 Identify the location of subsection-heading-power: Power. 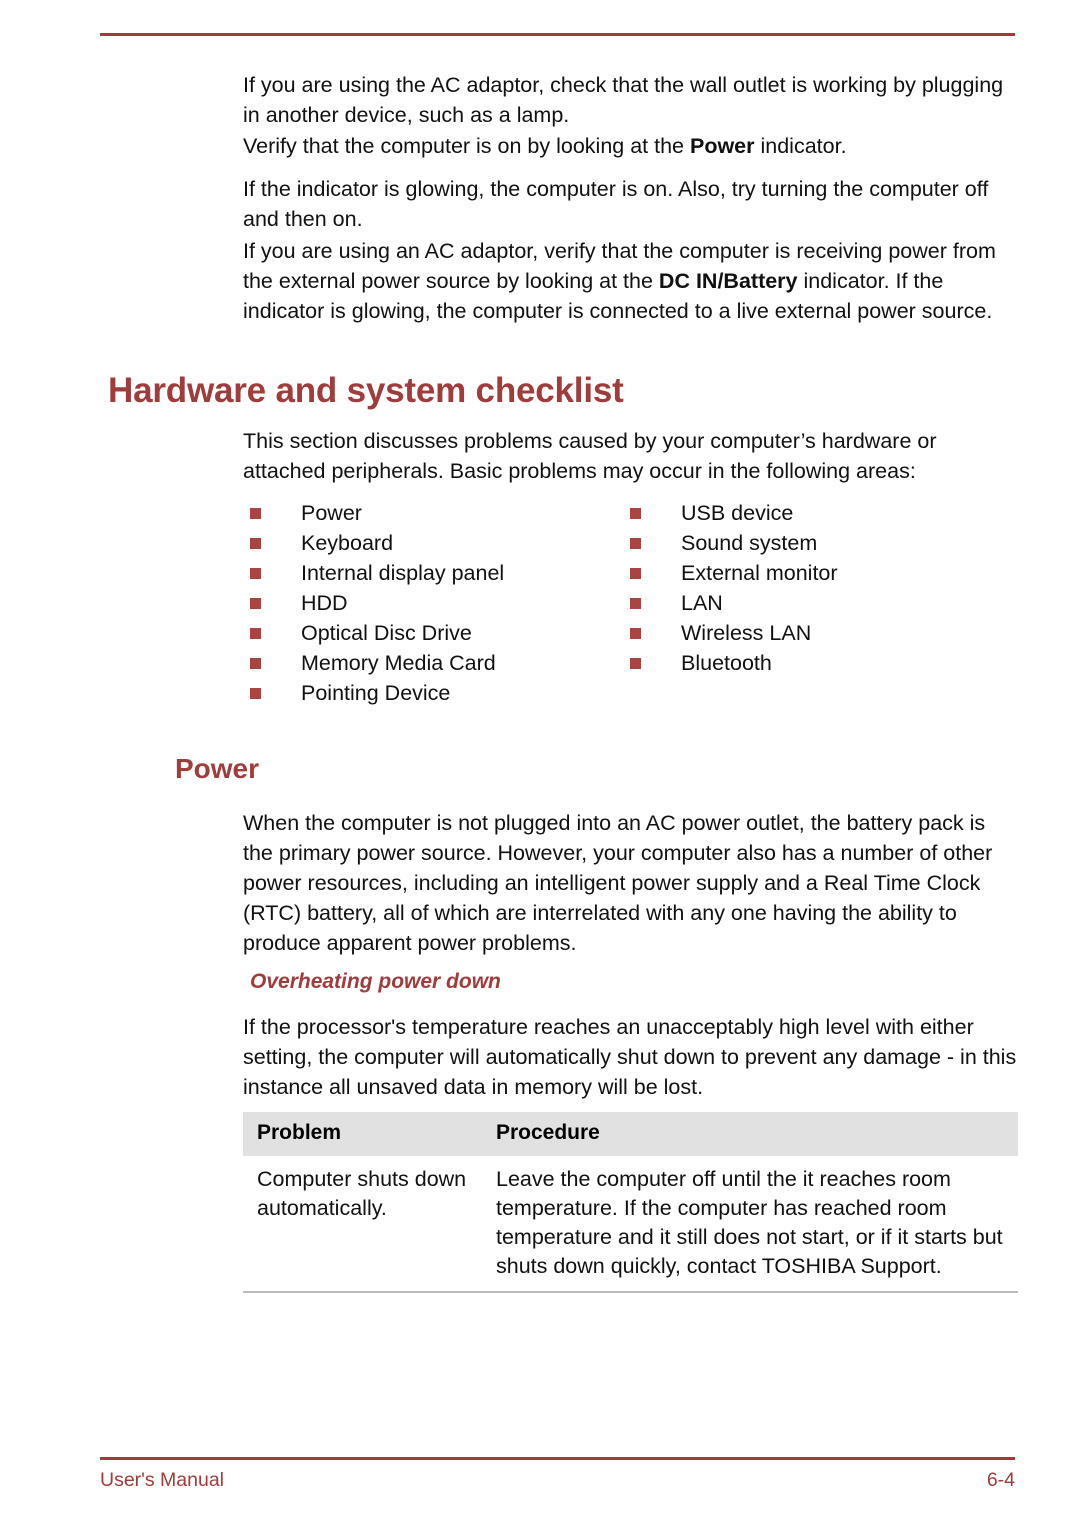
(217, 768).